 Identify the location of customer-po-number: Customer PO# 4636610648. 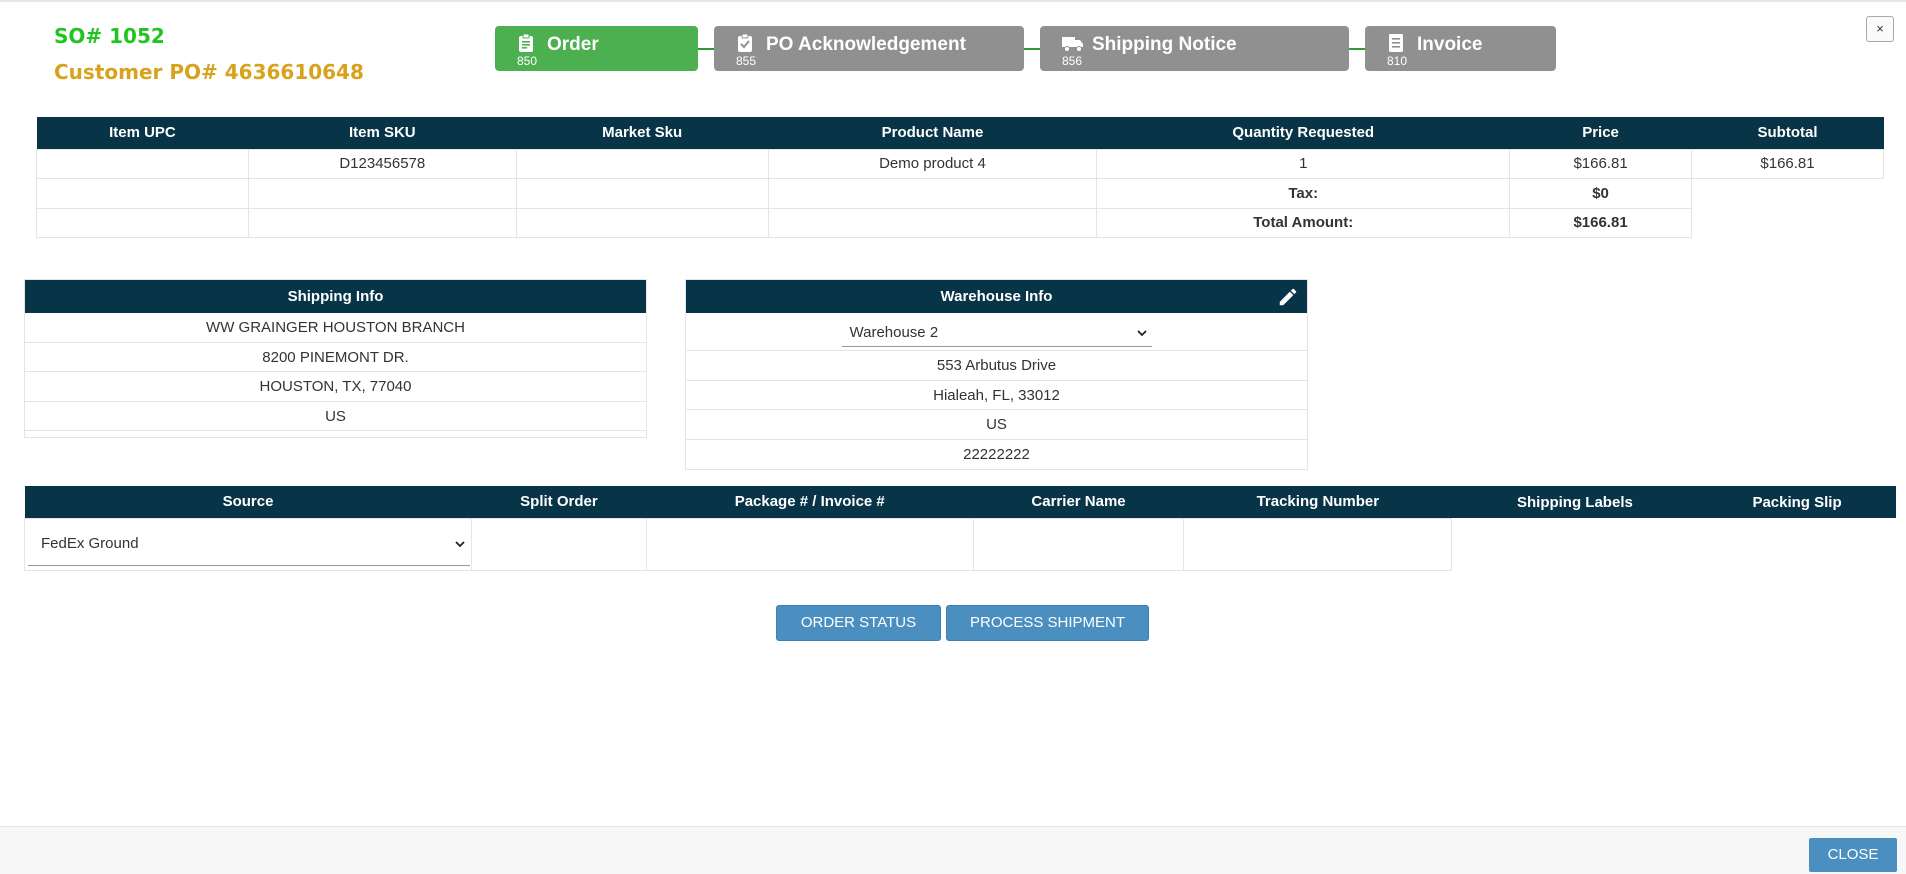
(209, 72).